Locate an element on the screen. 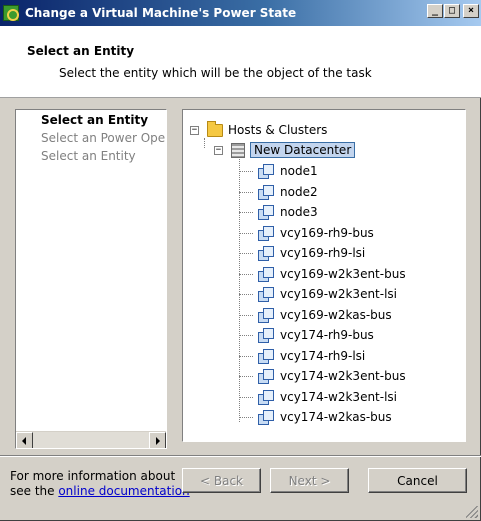  tree-node-vm: vcy169-w2k3ent-lsi is located at coordinates (318, 294).